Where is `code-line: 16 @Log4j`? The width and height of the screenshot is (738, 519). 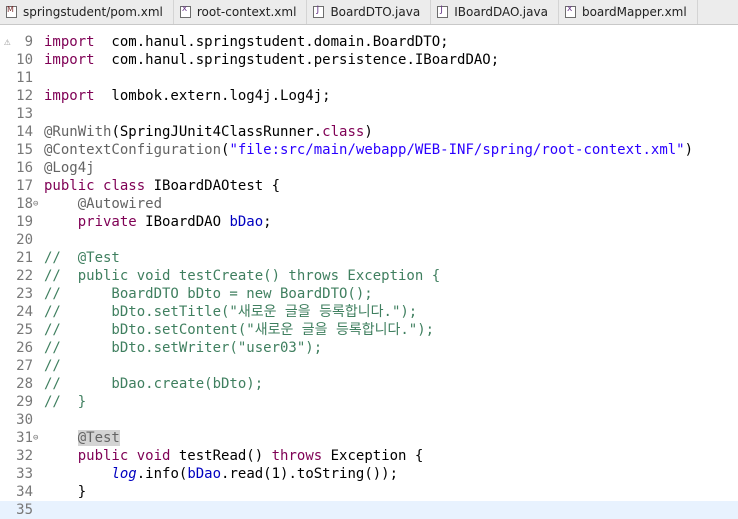 code-line: 16 @Log4j is located at coordinates (369, 168).